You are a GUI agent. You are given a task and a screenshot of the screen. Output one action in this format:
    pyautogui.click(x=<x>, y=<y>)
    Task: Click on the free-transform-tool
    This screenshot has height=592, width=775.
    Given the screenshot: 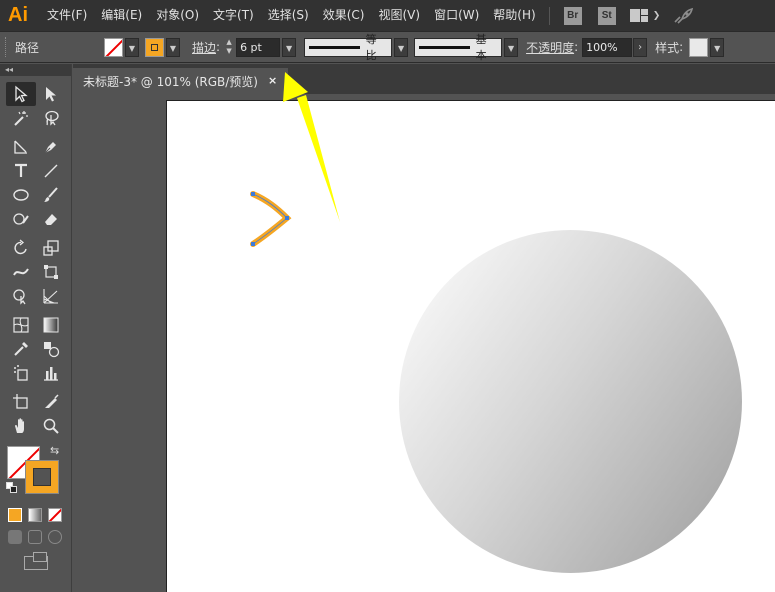 What is the action you would take?
    pyautogui.click(x=51, y=272)
    